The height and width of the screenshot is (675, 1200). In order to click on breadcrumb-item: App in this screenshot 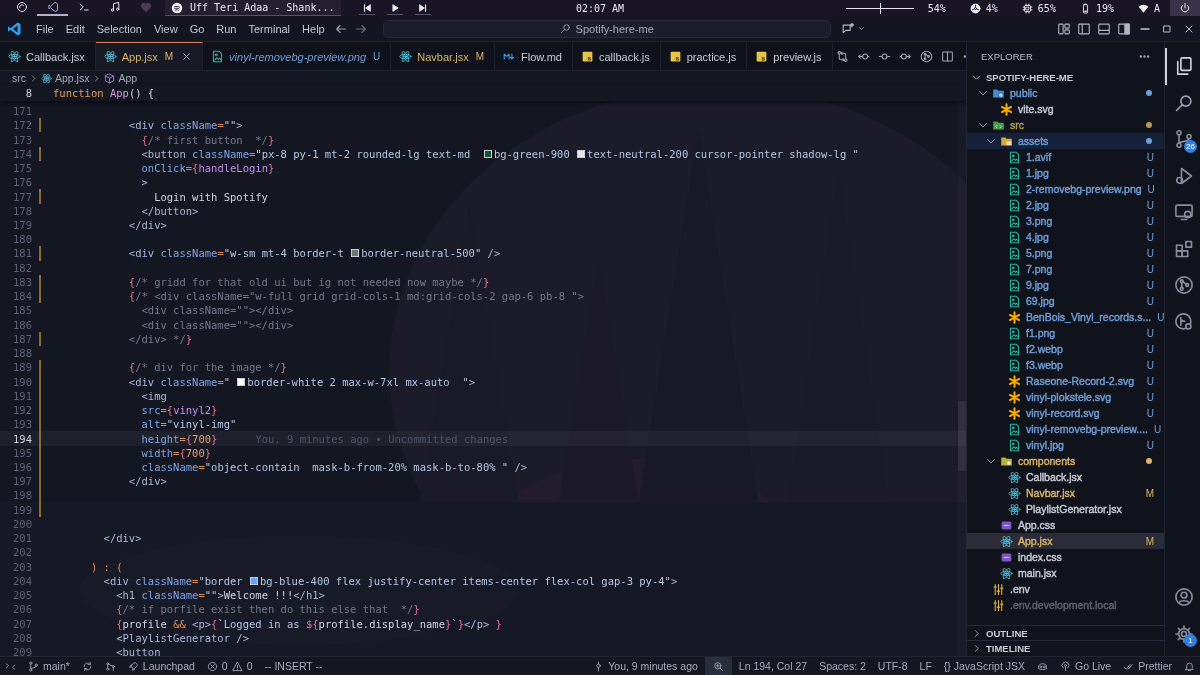, I will do `click(121, 78)`.